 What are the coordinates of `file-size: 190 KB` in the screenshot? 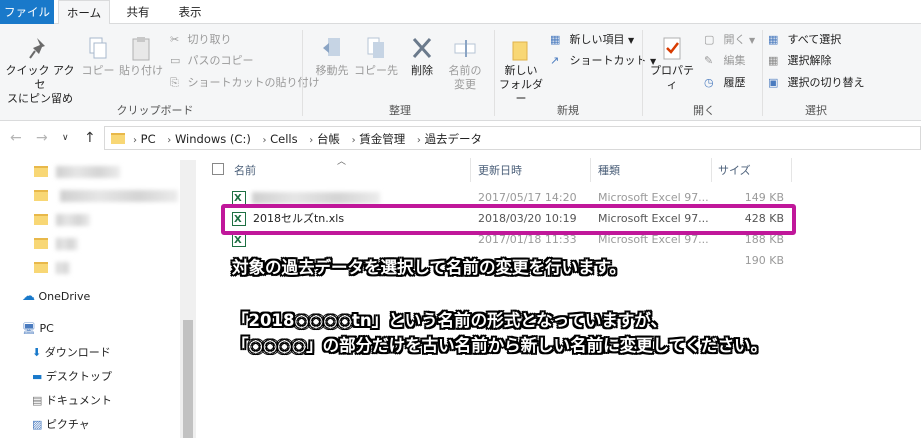 It's located at (764, 260).